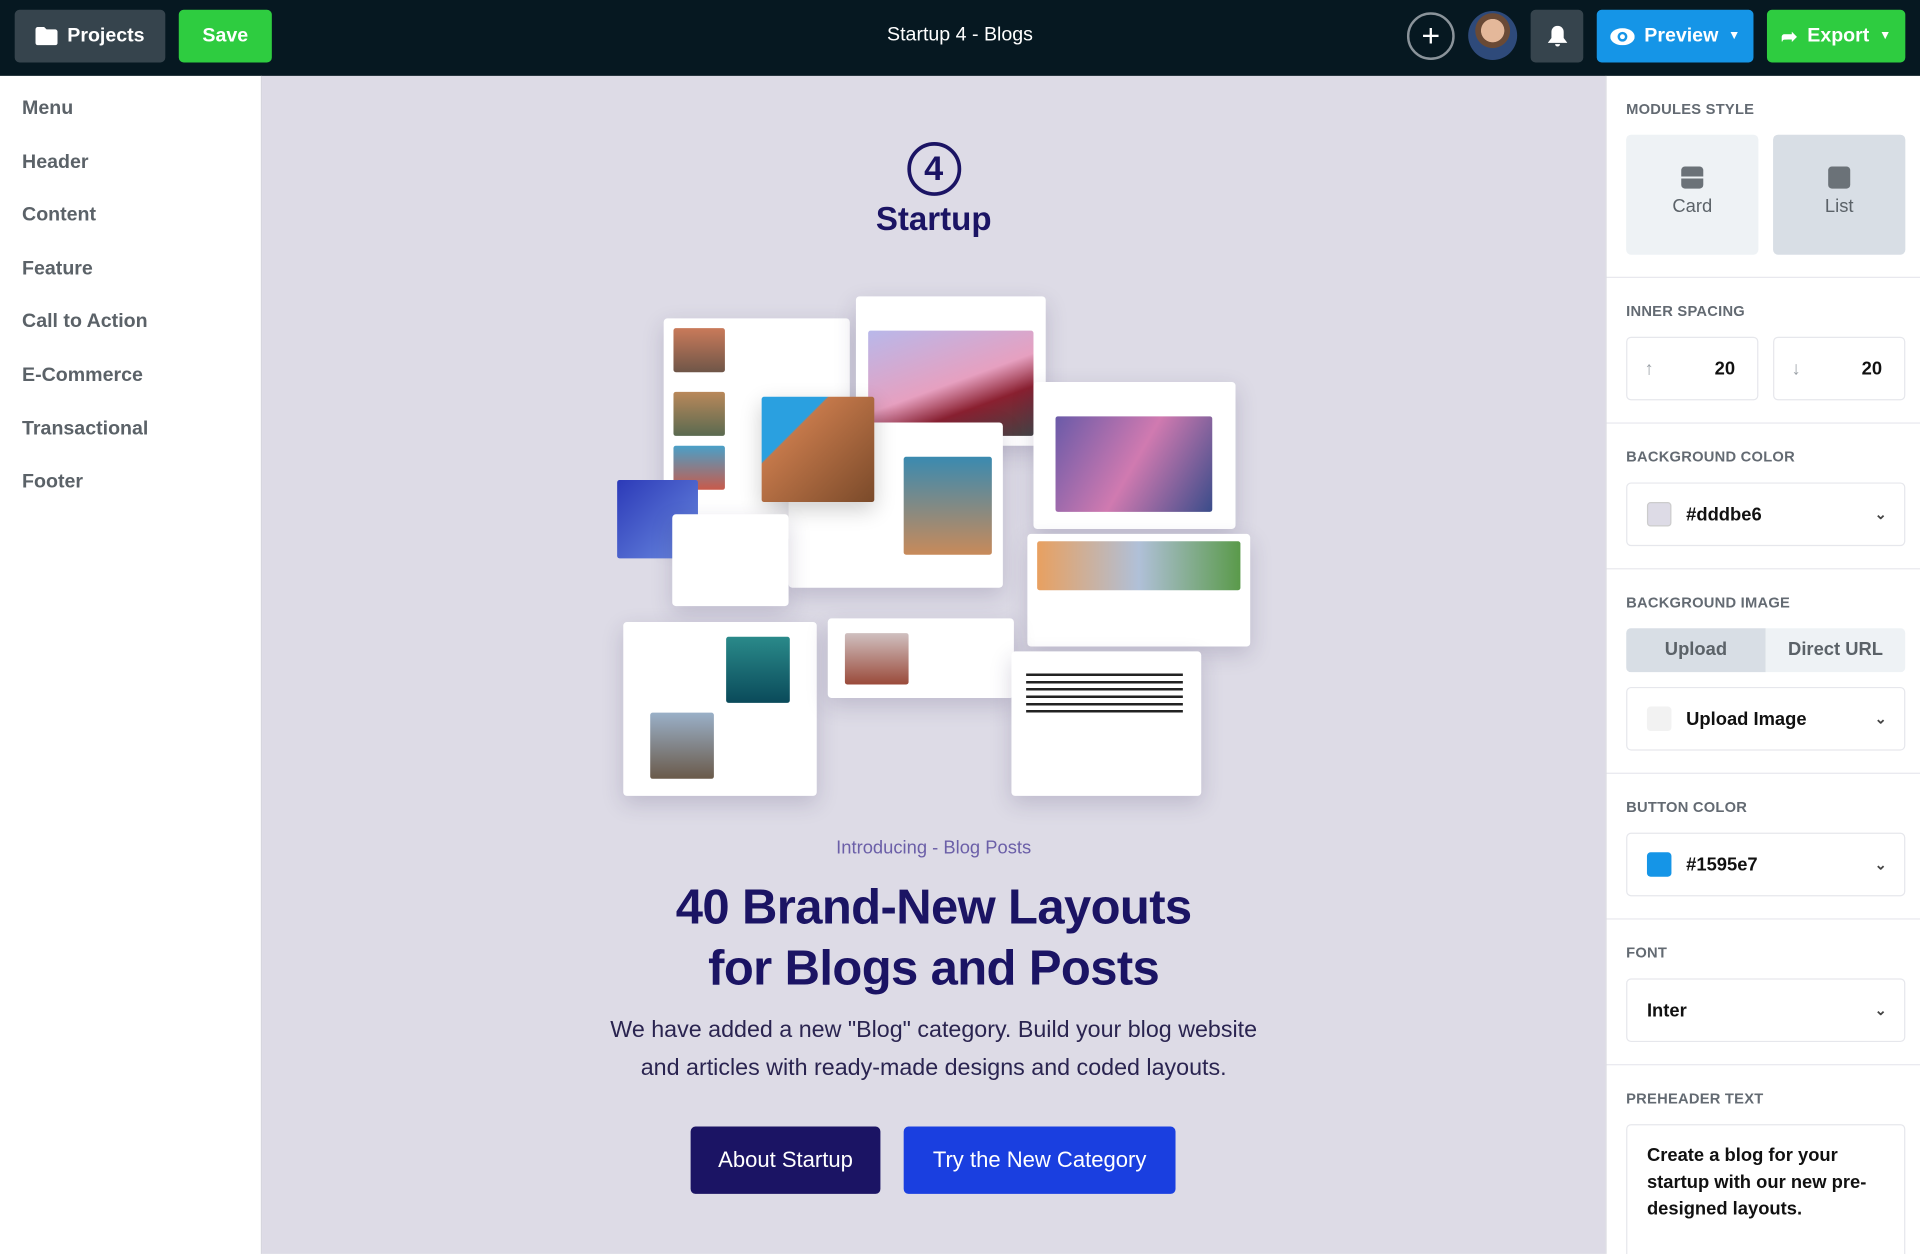 The height and width of the screenshot is (1254, 1920). I want to click on sidebar-item-transactional: Transactional, so click(130, 422).